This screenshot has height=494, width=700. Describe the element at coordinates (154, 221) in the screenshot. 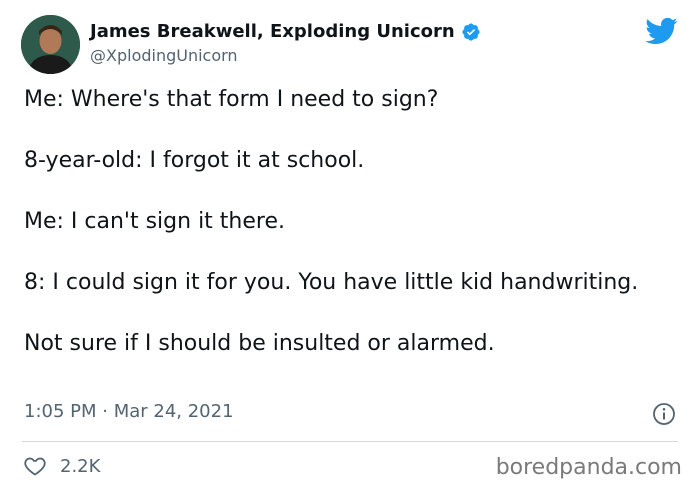

I see `tweet-paragraph: Me: I can't sign it there.` at that location.